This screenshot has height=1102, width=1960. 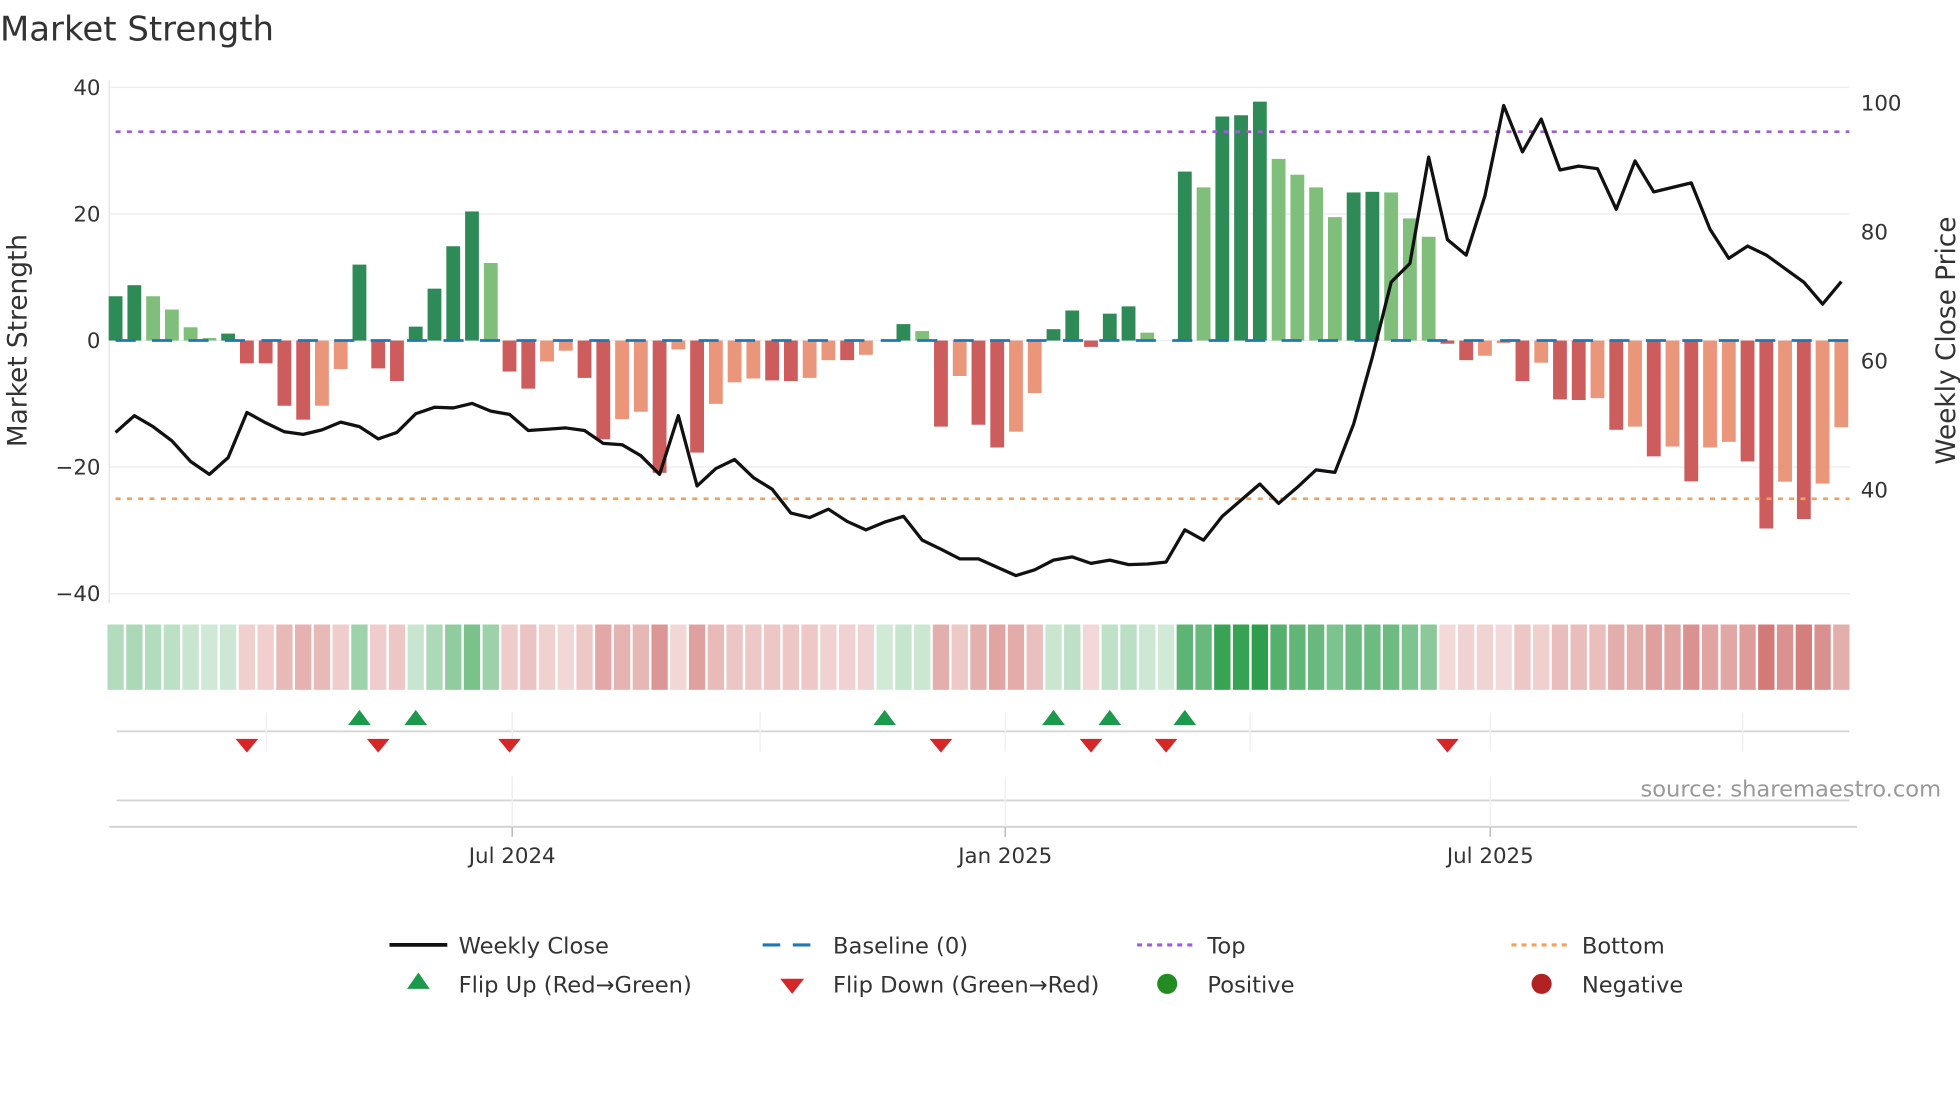 What do you see at coordinates (418, 980) in the screenshot?
I see `triangle-up-icon` at bounding box center [418, 980].